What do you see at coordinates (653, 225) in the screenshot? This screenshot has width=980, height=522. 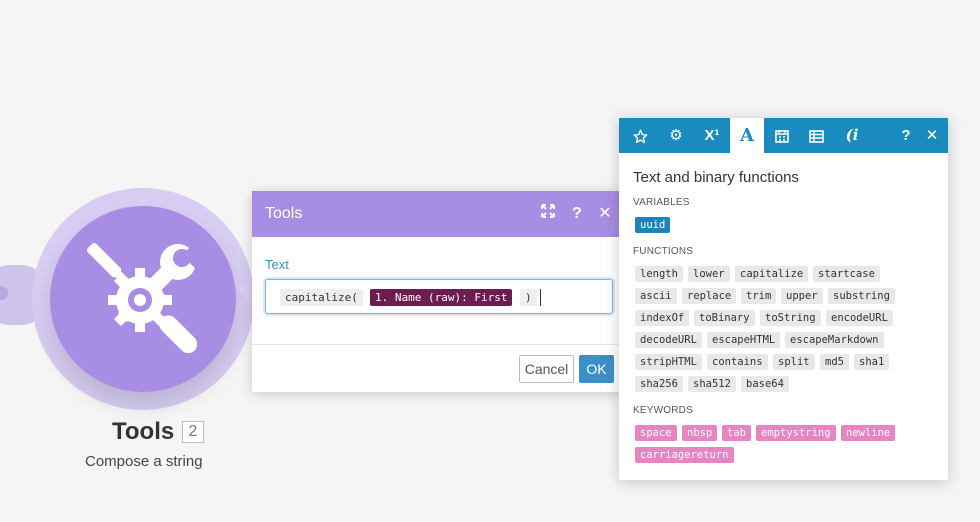 I see `variable-uuid: uuid` at bounding box center [653, 225].